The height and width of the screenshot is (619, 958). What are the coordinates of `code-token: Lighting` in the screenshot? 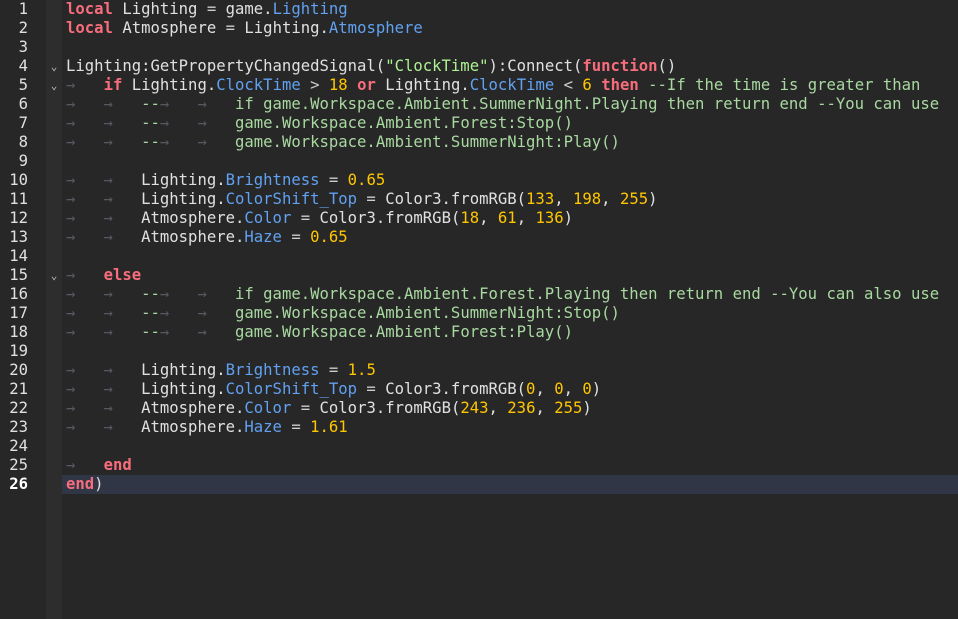 It's located at (310, 9).